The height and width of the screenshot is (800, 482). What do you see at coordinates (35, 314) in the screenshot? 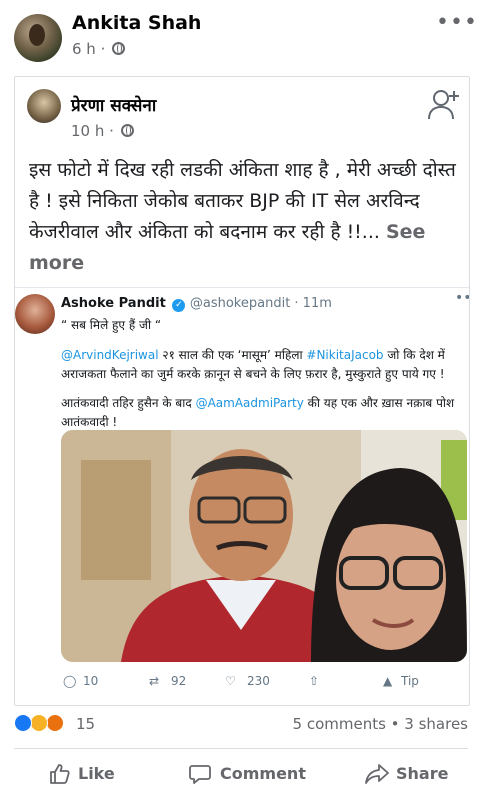
I see `tweet-avatar` at bounding box center [35, 314].